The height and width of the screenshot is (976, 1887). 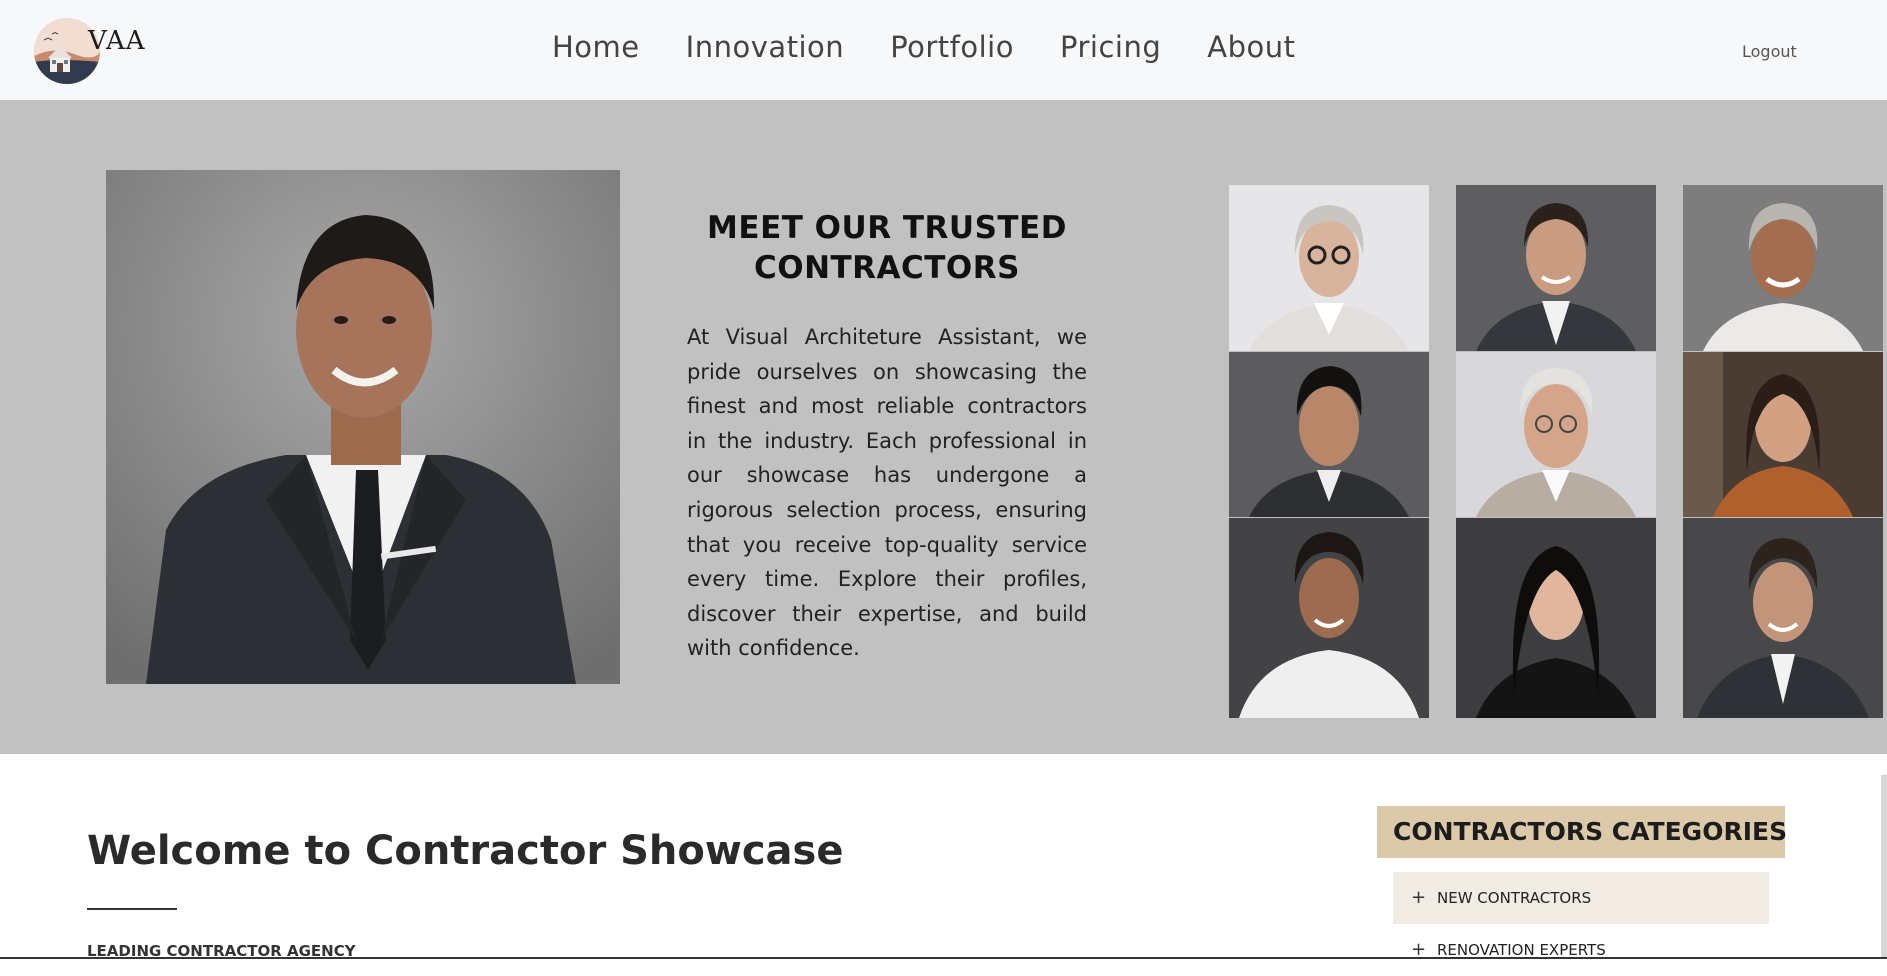 I want to click on welcome-title: Welcome to Contractor Showcase, so click(x=465, y=851).